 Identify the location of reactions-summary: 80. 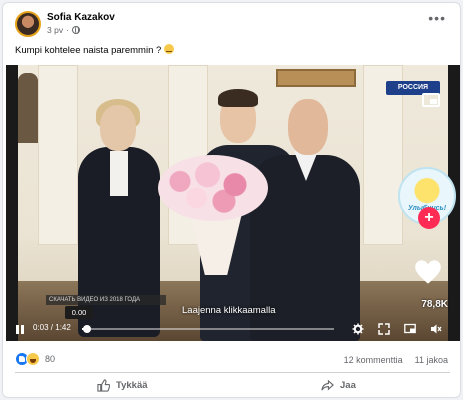
(35, 359).